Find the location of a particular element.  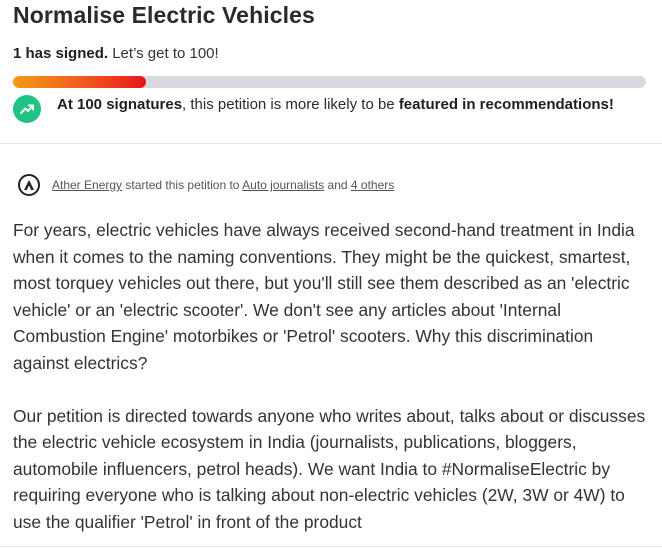

author-link: Ather Energy is located at coordinates (87, 185).